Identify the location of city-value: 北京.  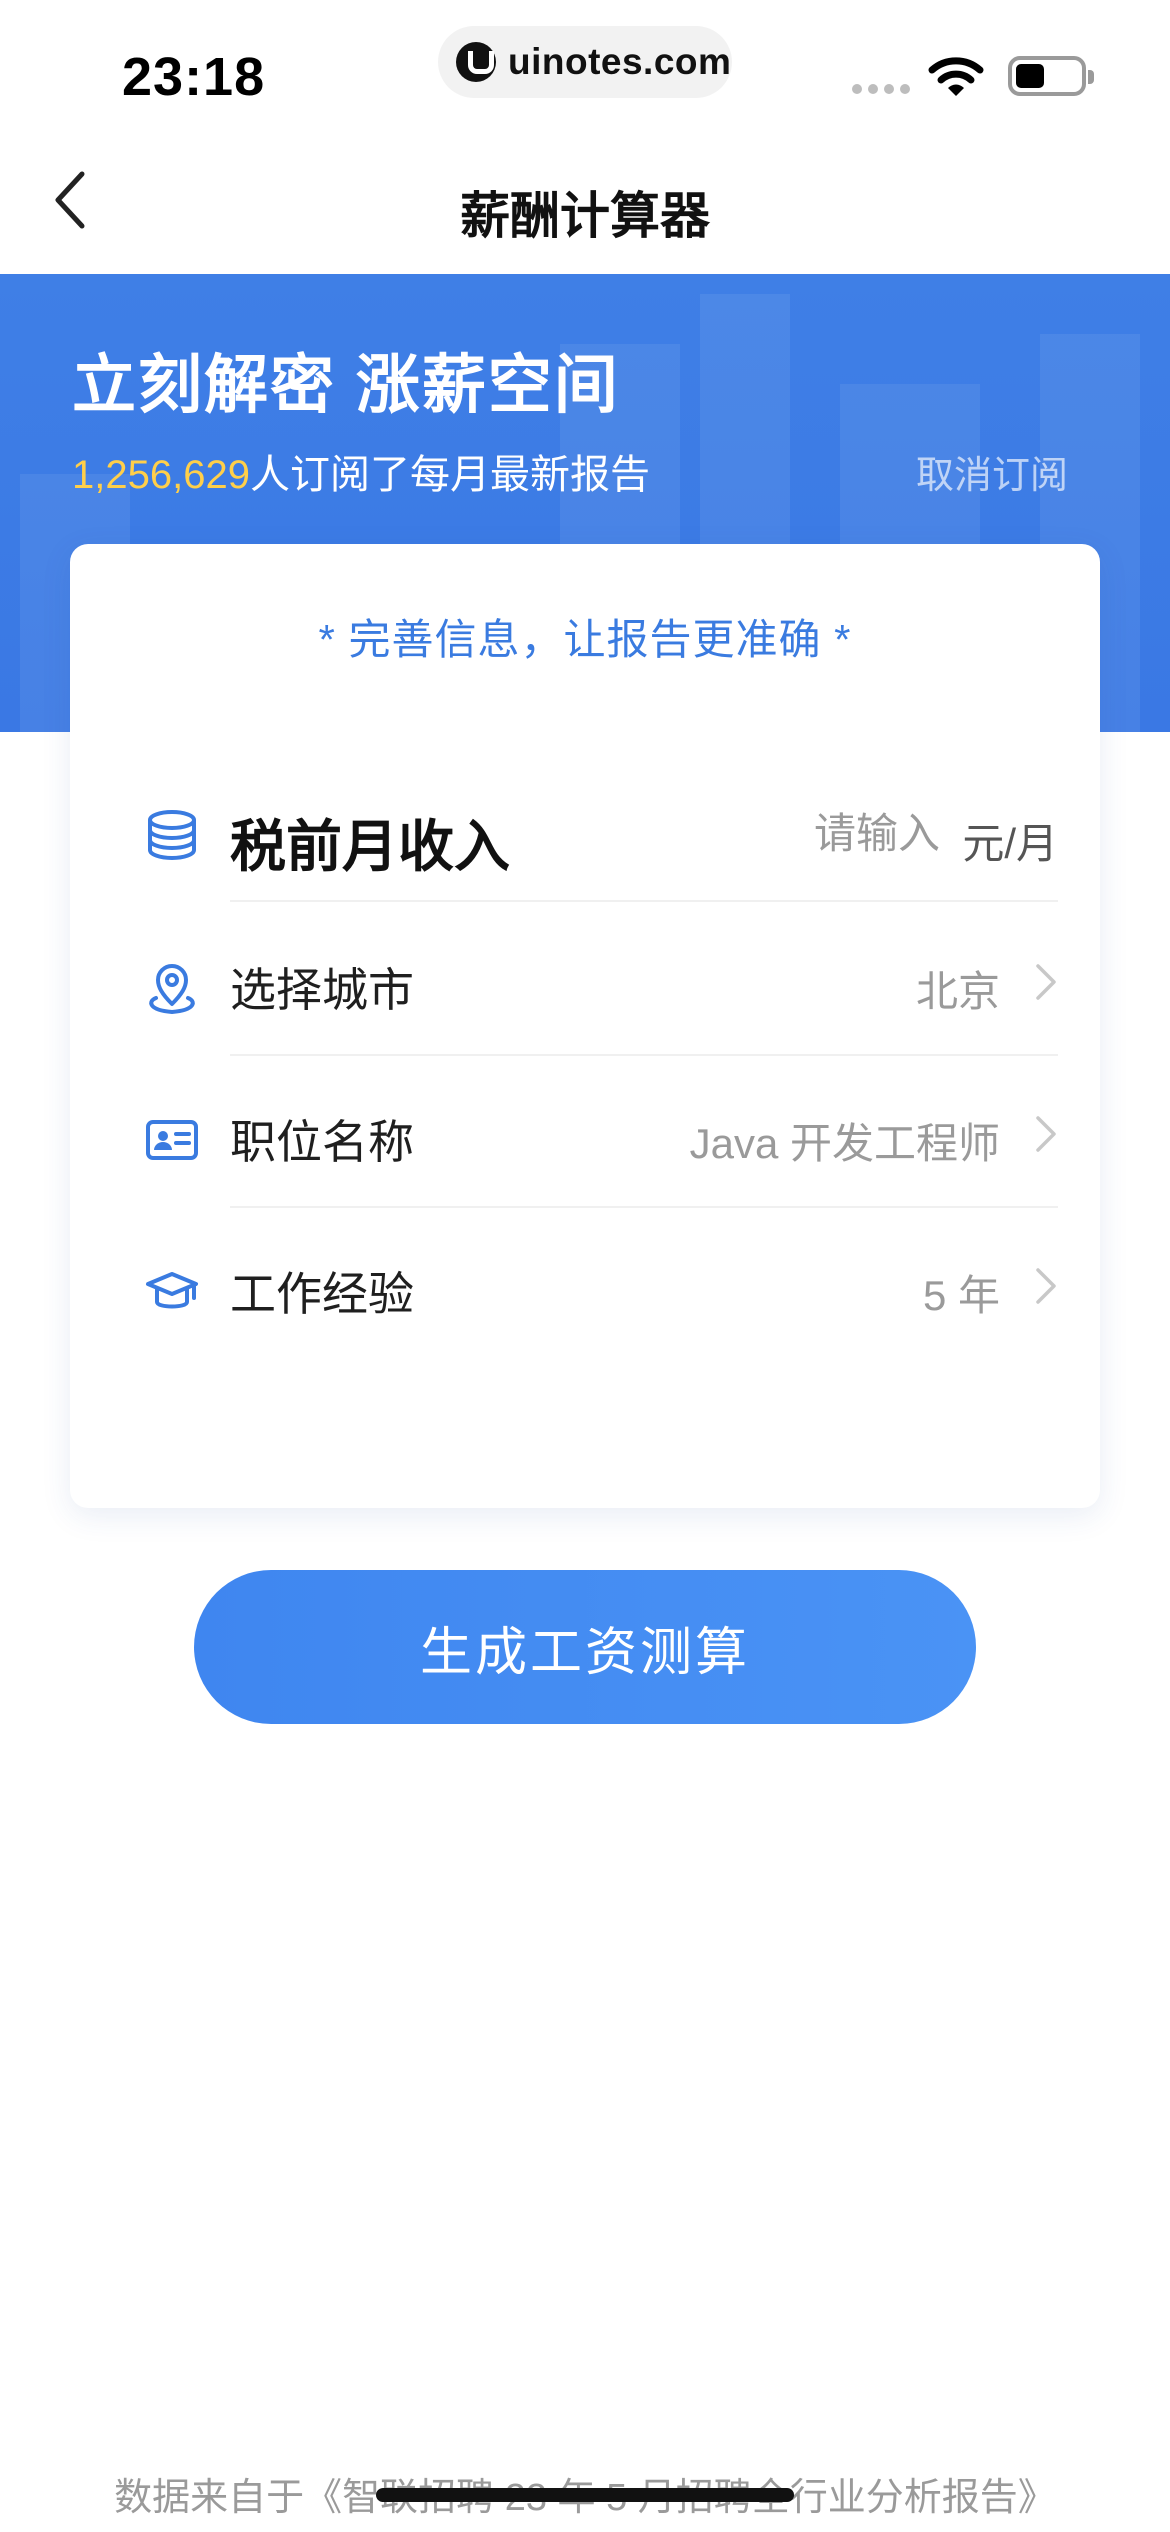
(957, 991).